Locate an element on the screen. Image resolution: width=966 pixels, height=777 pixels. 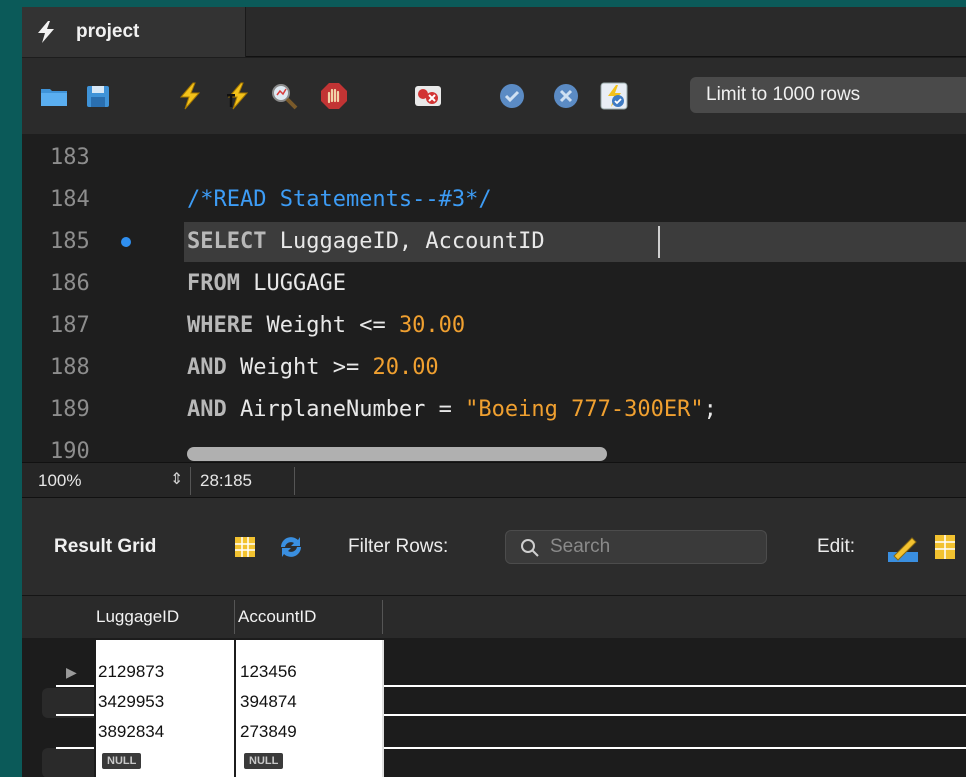
stop-icon is located at coordinates (334, 96).